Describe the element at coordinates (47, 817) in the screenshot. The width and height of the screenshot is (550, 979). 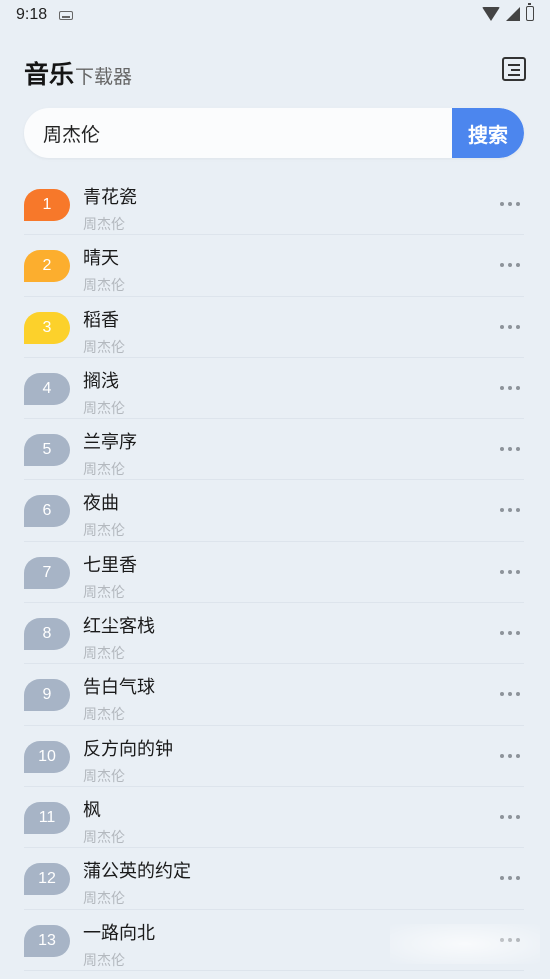
I see `rank-badge: 11` at that location.